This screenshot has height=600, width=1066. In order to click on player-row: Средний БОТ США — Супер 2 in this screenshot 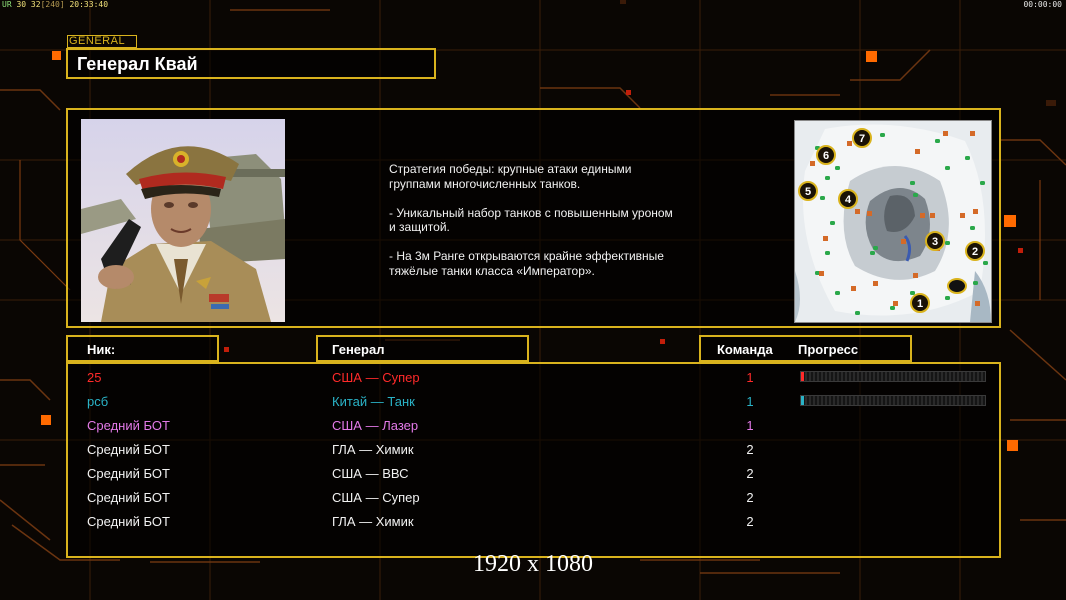, I will do `click(533, 499)`.